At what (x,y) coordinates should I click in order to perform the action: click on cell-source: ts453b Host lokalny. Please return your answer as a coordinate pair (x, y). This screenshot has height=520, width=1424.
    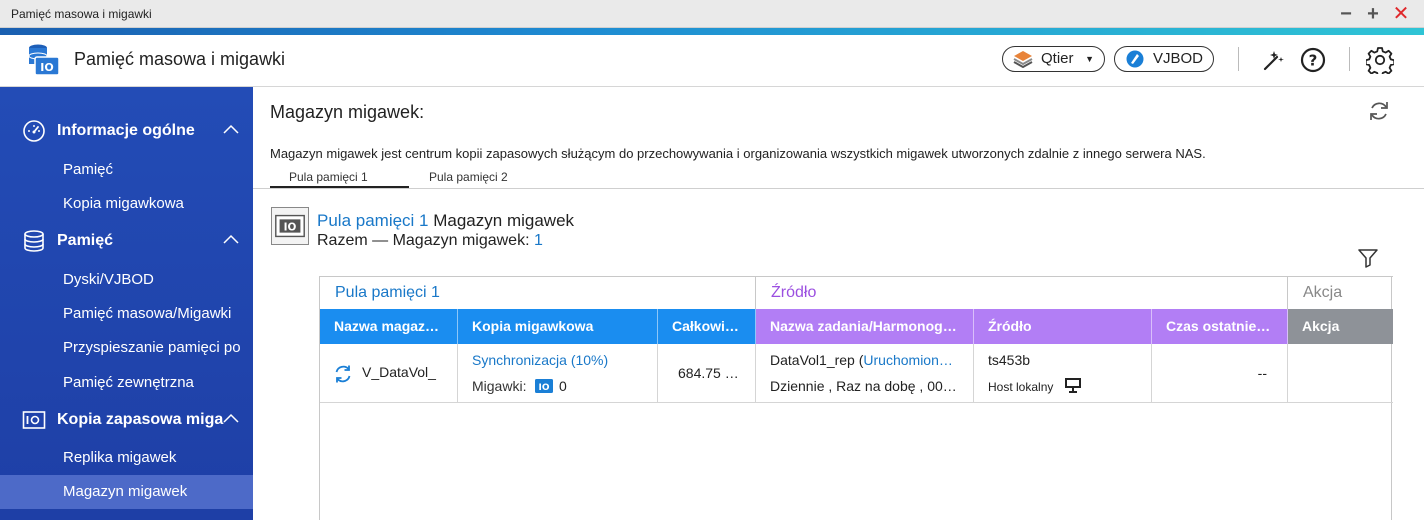
    Looking at the image, I should click on (1063, 373).